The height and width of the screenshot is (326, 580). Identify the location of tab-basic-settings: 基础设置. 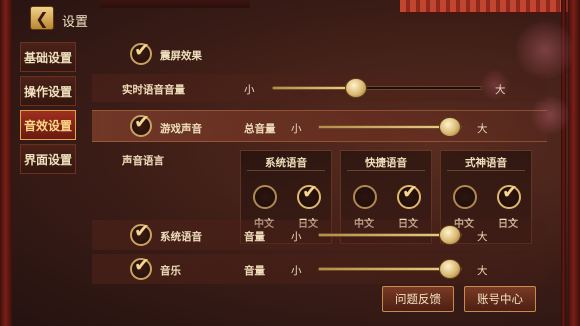
(48, 57).